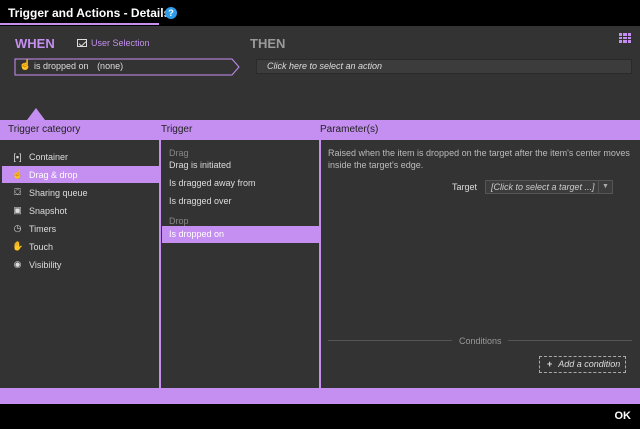 The width and height of the screenshot is (640, 429). I want to click on column-header-bar: Trigger category Trigger Parameter(s), so click(320, 130).